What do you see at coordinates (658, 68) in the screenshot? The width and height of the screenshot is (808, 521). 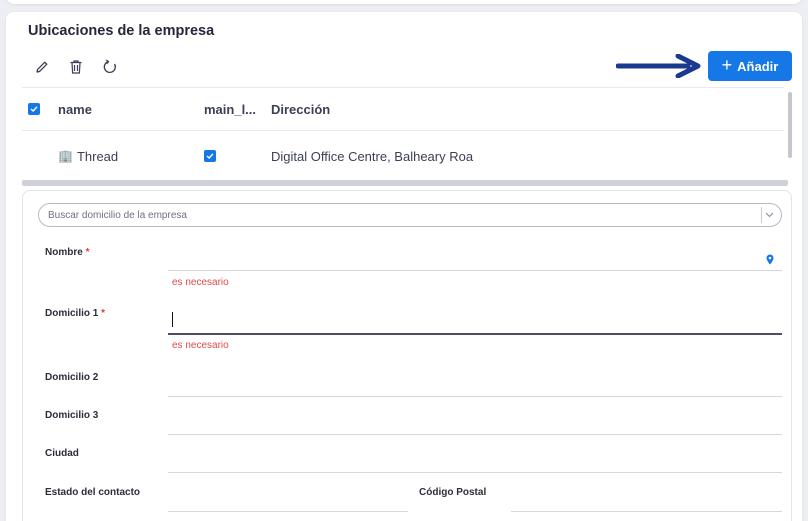 I see `pointer-arrow-icon` at bounding box center [658, 68].